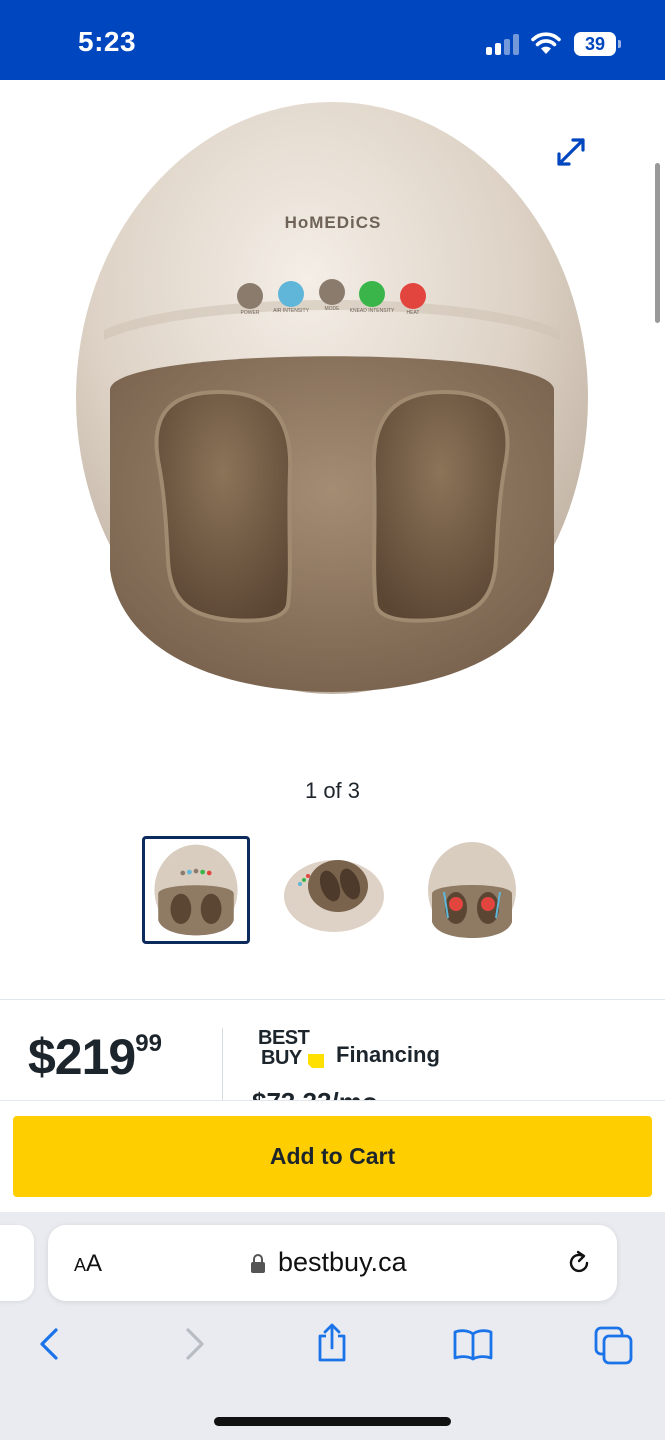  Describe the element at coordinates (332, 1343) in the screenshot. I see `share-icon` at that location.